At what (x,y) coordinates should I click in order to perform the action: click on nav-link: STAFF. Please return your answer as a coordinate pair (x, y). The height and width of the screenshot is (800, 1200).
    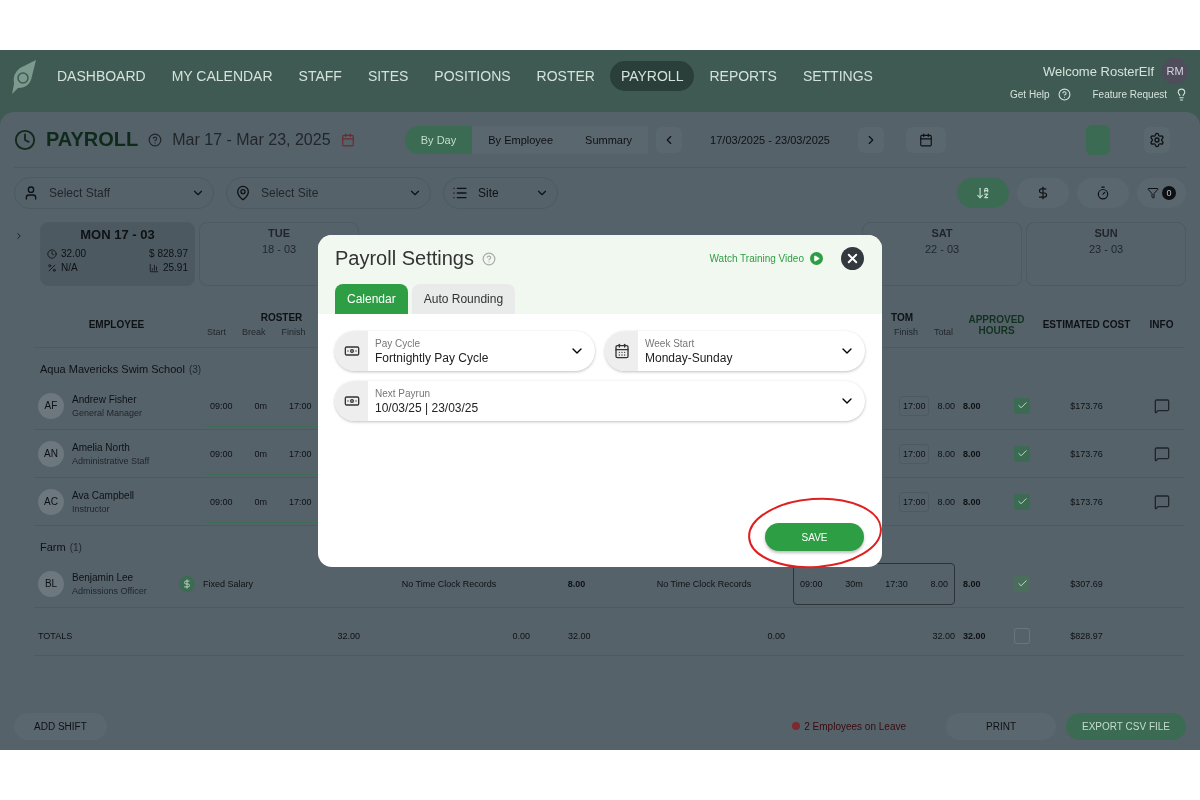
    Looking at the image, I should click on (320, 76).